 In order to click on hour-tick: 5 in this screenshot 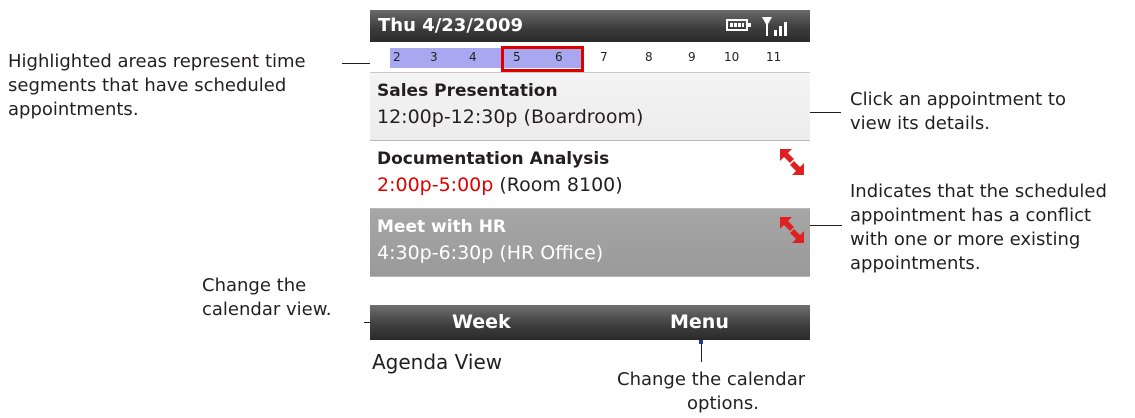, I will do `click(517, 57)`.